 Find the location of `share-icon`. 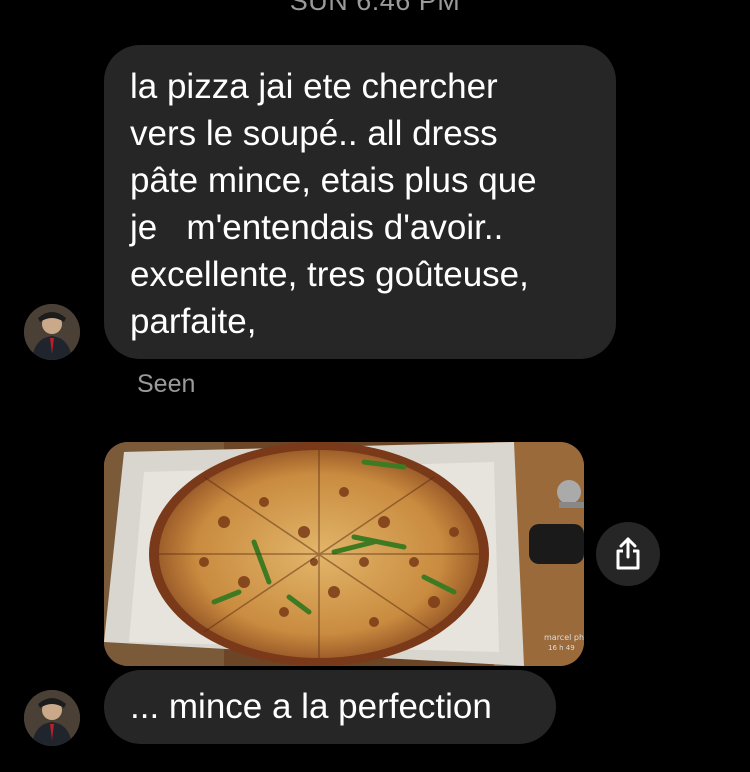

share-icon is located at coordinates (628, 553).